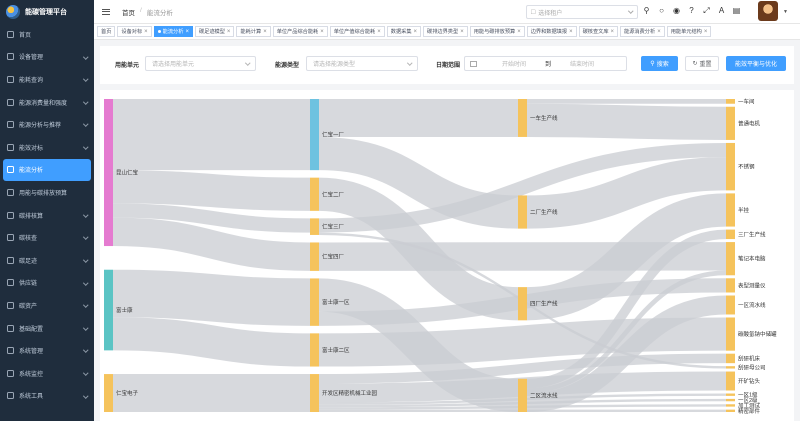 Image resolution: width=800 pixels, height=421 pixels. Describe the element at coordinates (200, 63) in the screenshot. I see `unit-select: 请选择用能单元` at that location.